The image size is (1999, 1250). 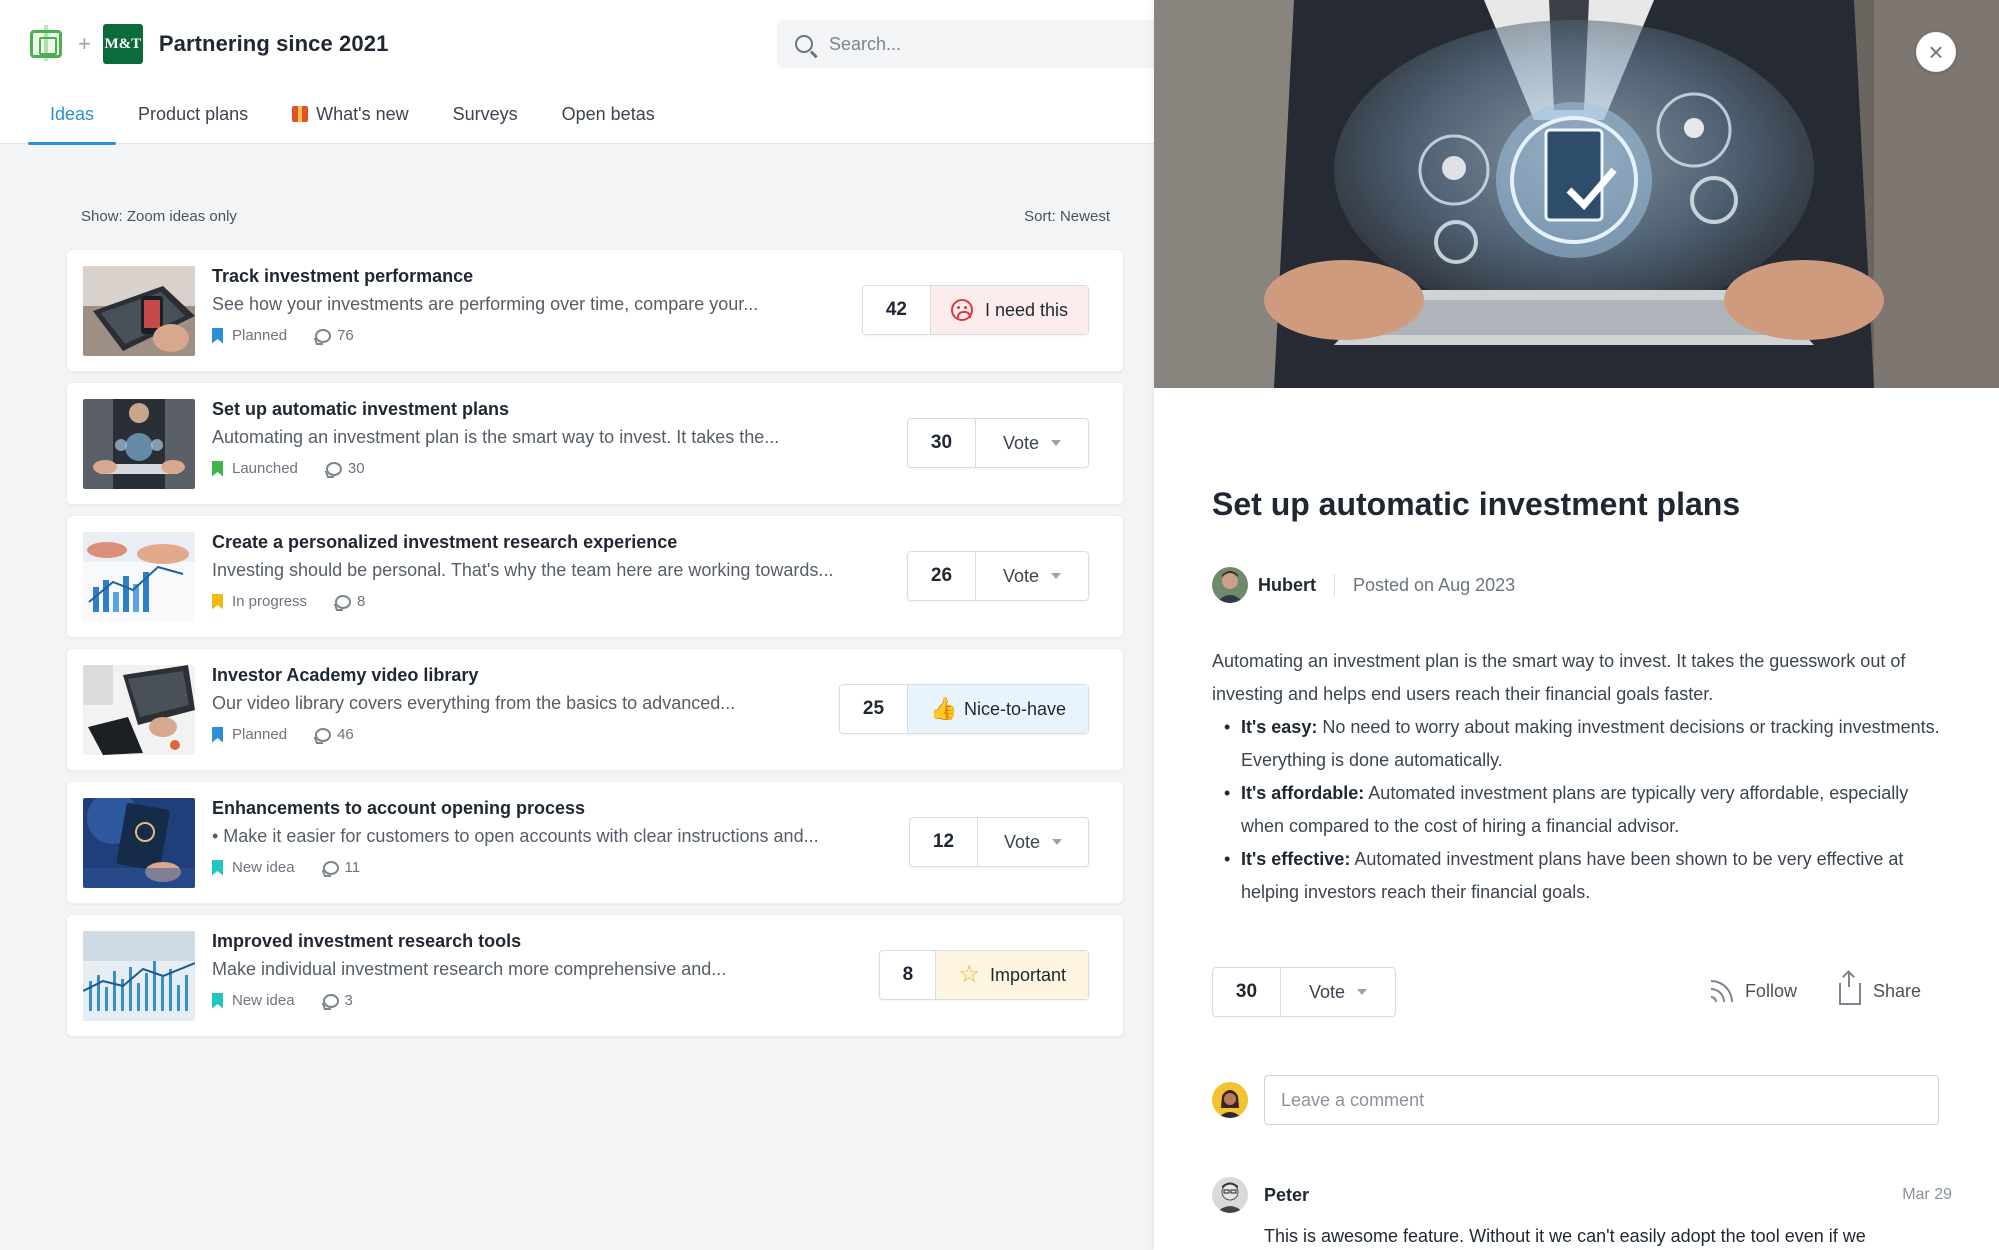 What do you see at coordinates (345, 675) in the screenshot?
I see `idea-title: Investor Academy video library` at bounding box center [345, 675].